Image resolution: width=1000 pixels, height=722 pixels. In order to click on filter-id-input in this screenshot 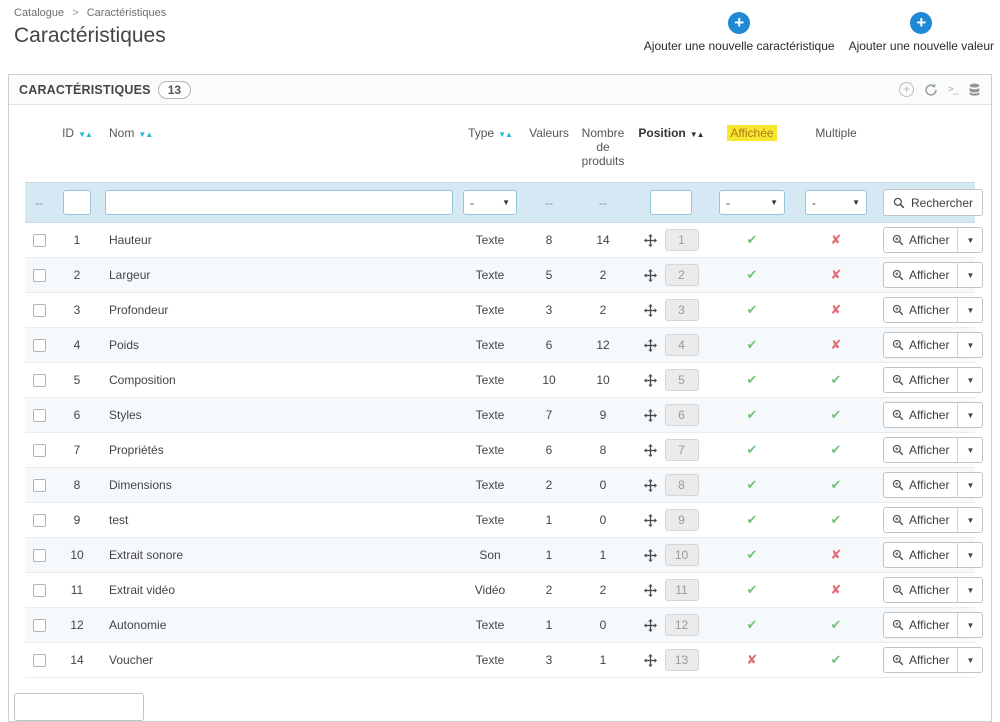, I will do `click(77, 202)`.